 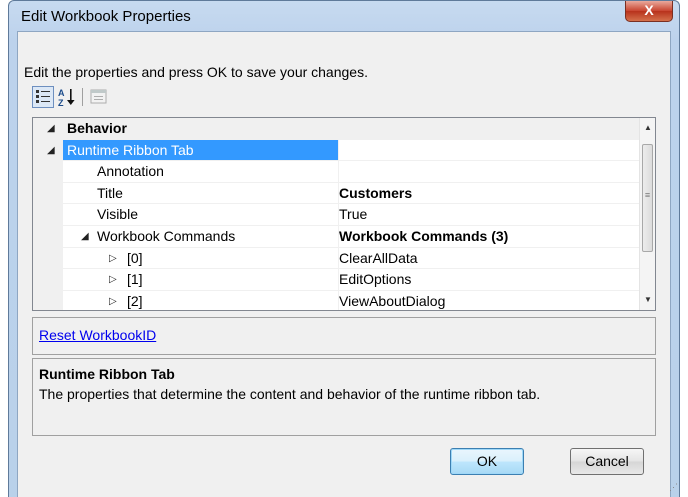 What do you see at coordinates (607, 461) in the screenshot?
I see `cancel-button: Cancel` at bounding box center [607, 461].